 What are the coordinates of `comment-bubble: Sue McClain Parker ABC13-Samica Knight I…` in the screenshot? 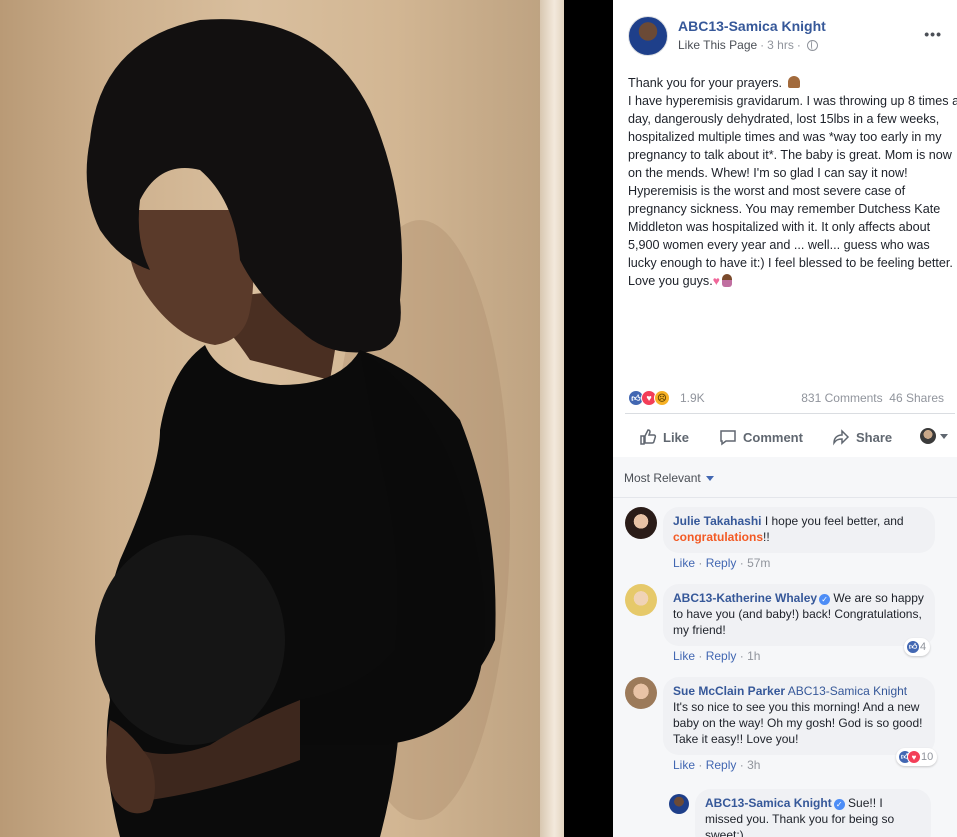 It's located at (799, 716).